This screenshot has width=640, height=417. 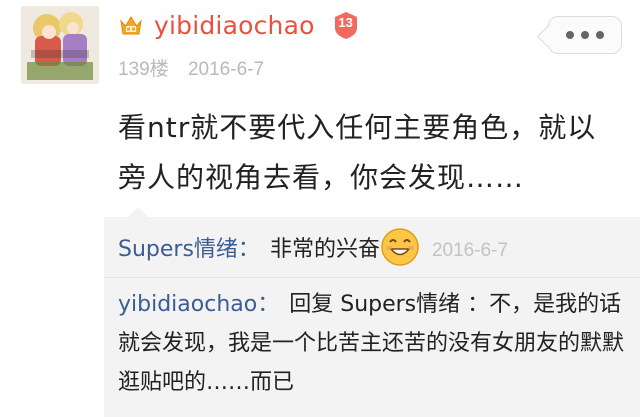 I want to click on reply-username: Supers情绪, so click(x=178, y=249).